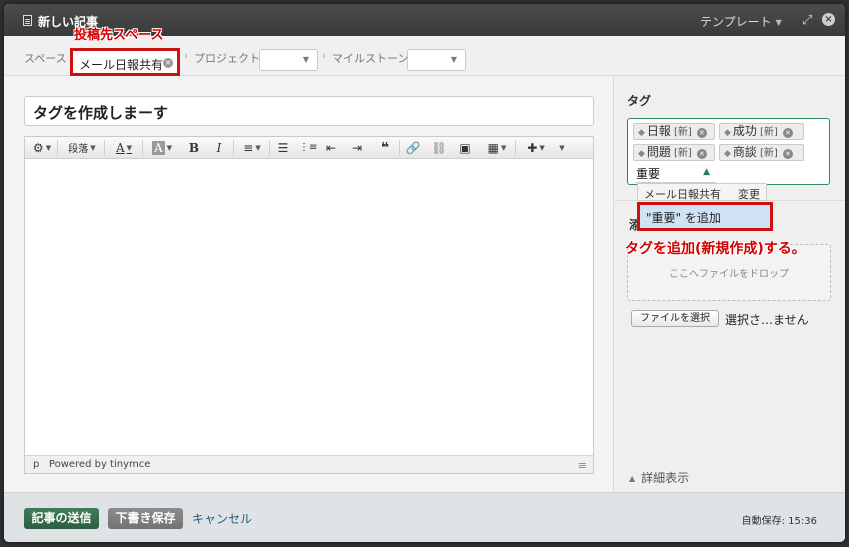 This screenshot has width=849, height=547. What do you see at coordinates (121, 65) in the screenshot?
I see `space-value: メール日報共有` at bounding box center [121, 65].